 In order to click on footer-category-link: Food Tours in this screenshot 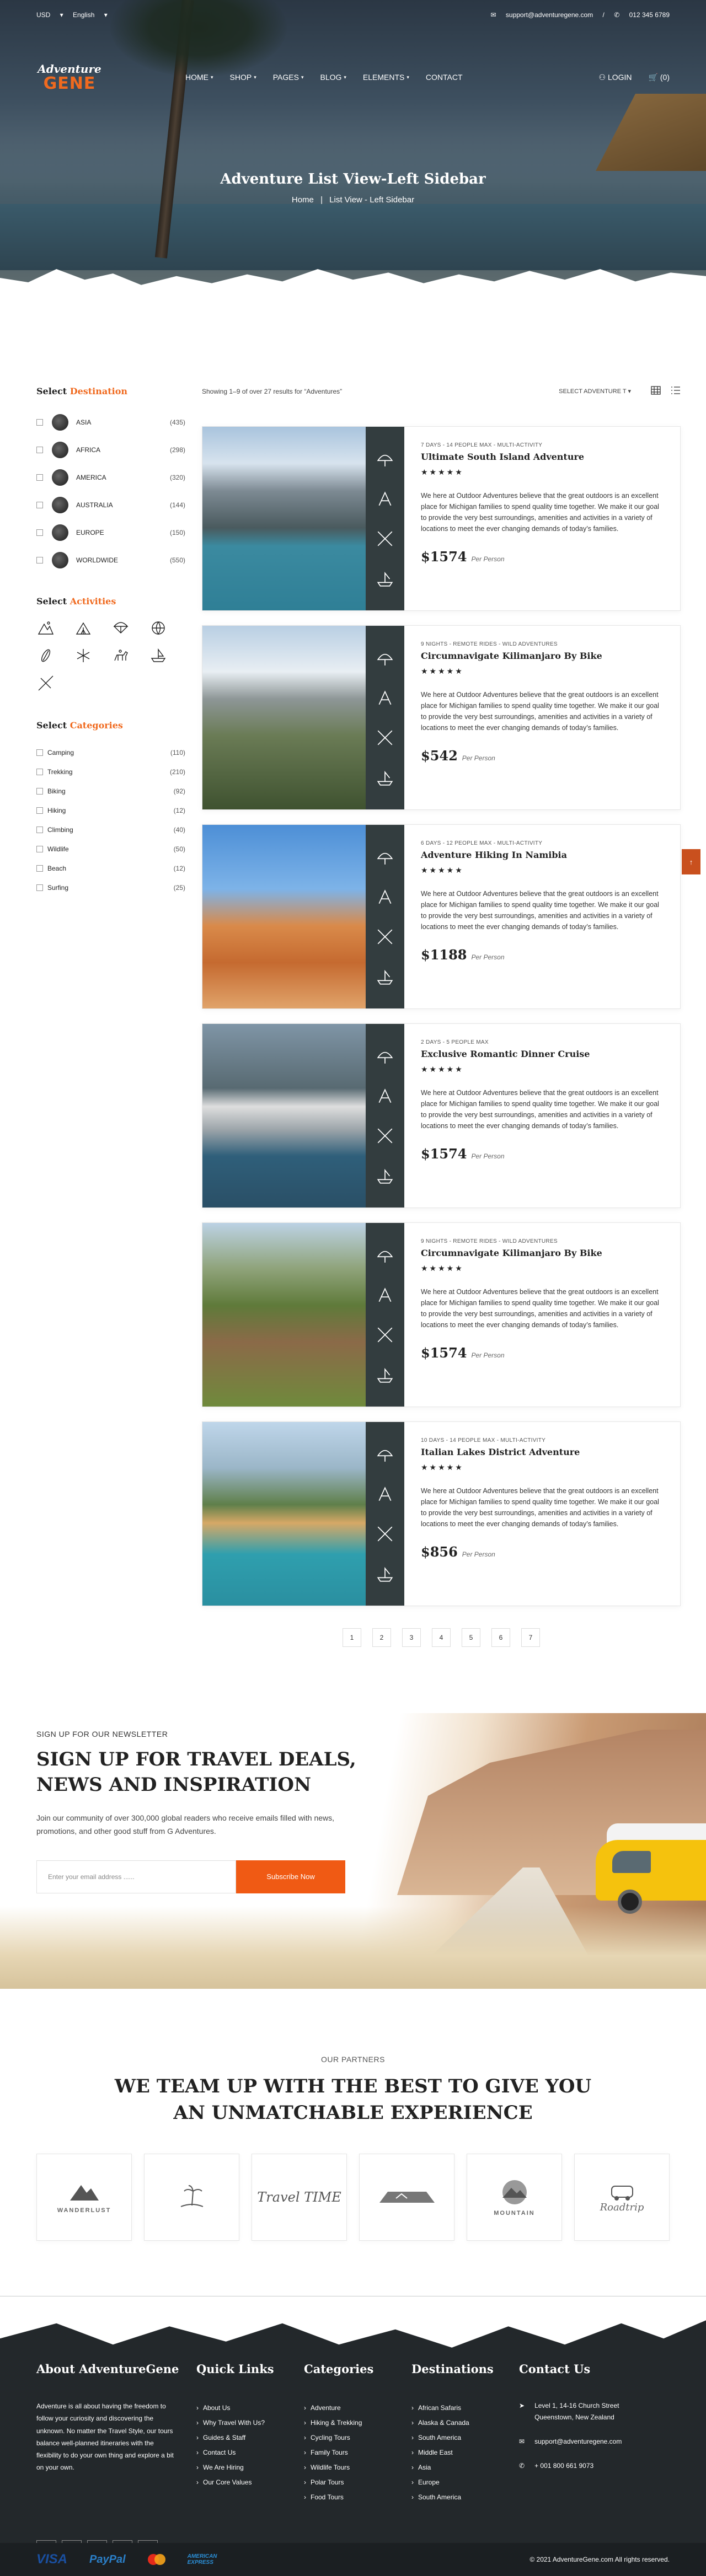, I will do `click(357, 2496)`.